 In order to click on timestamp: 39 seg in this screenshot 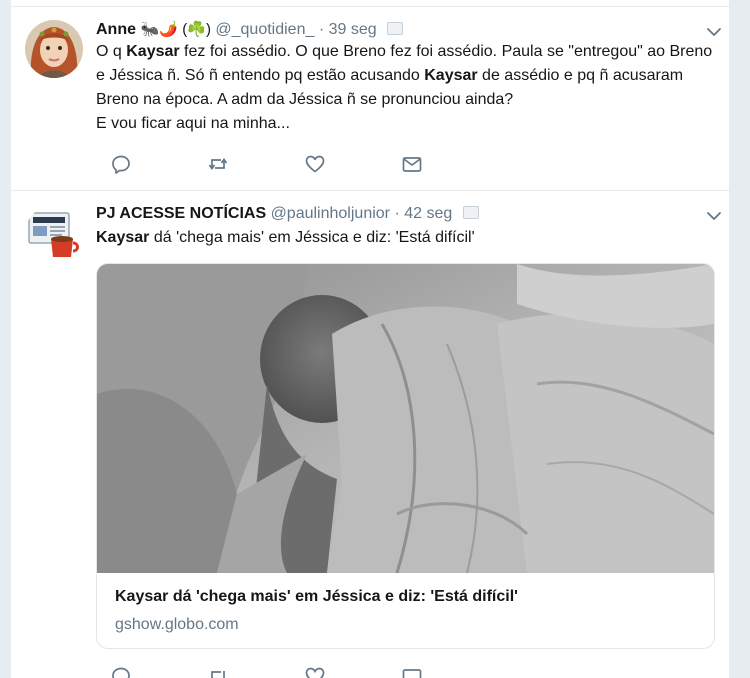, I will do `click(353, 29)`.